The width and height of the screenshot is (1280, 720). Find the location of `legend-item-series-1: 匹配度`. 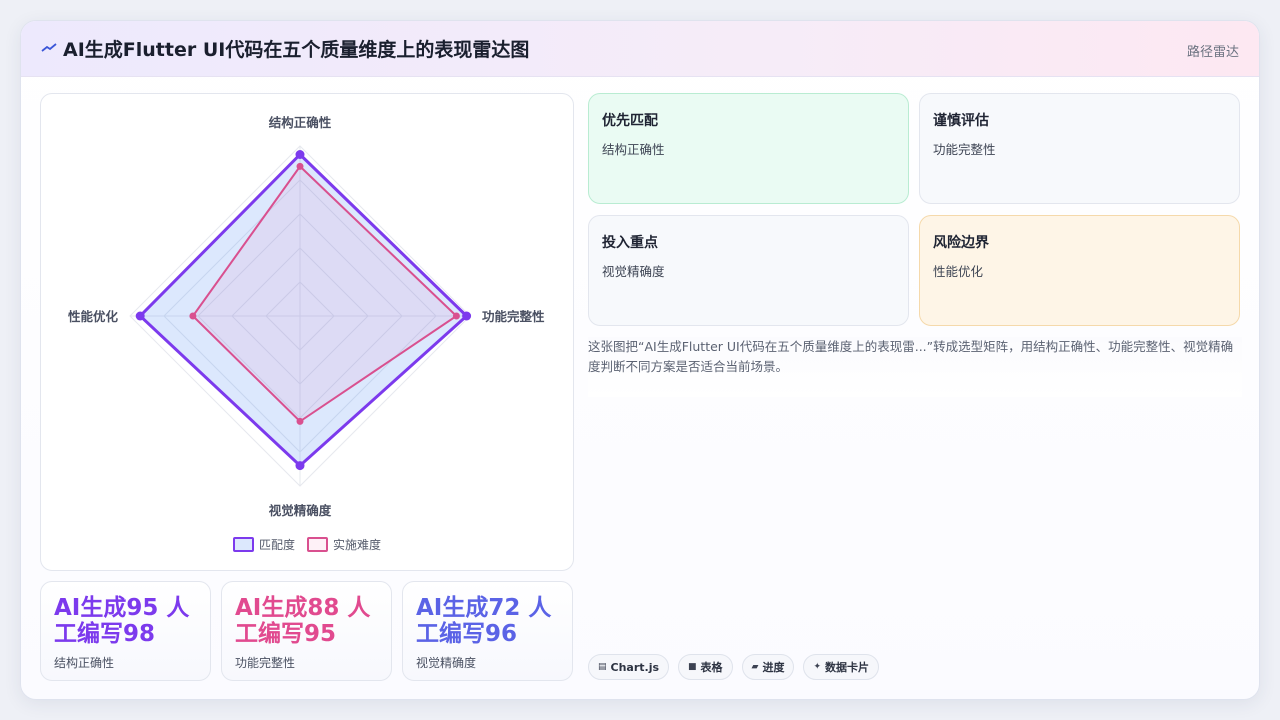

legend-item-series-1: 匹配度 is located at coordinates (263, 544).